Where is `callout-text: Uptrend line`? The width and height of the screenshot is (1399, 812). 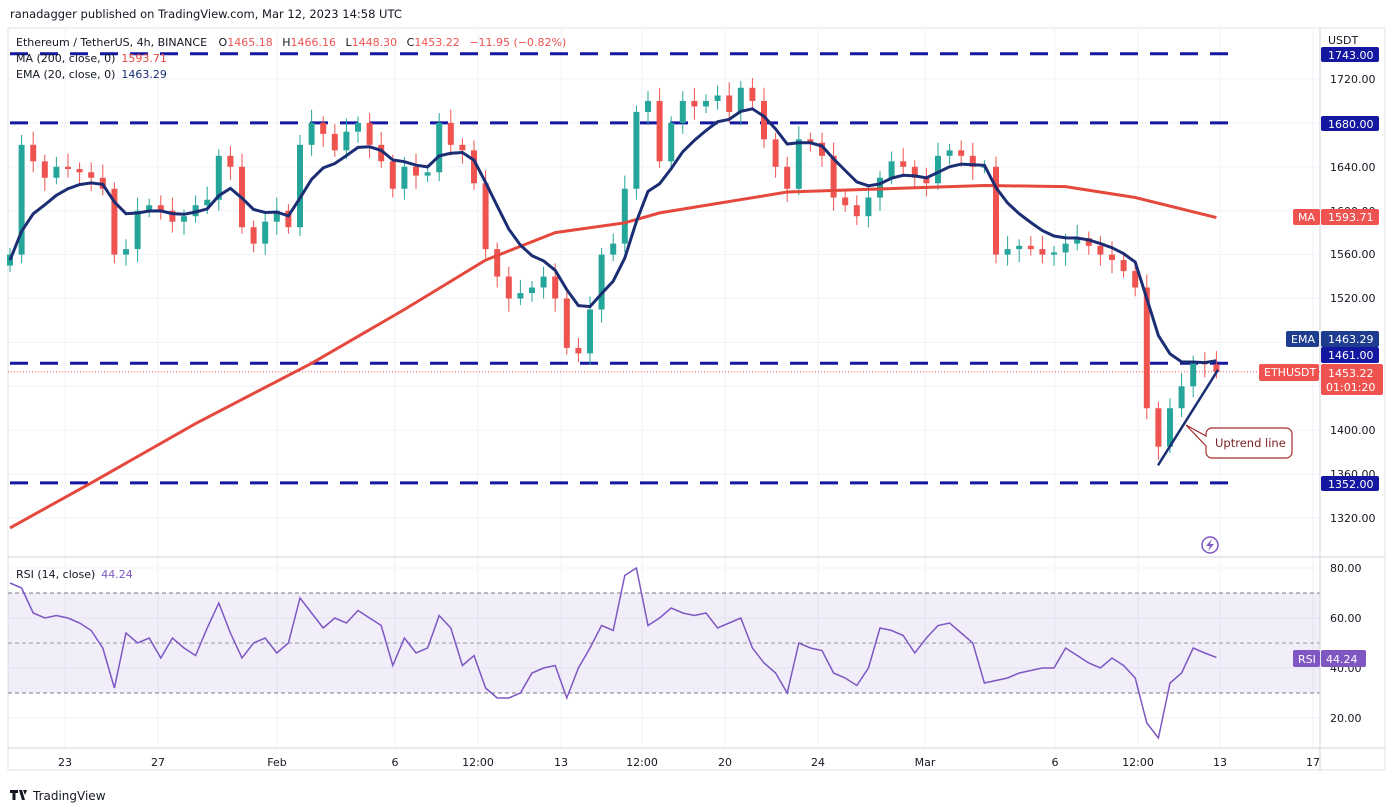
callout-text: Uptrend line is located at coordinates (1250, 443).